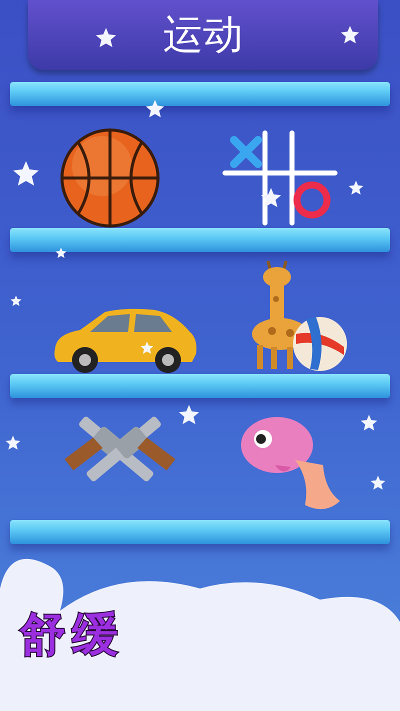 This screenshot has height=711, width=400. I want to click on title-banner: 运动, so click(203, 35).